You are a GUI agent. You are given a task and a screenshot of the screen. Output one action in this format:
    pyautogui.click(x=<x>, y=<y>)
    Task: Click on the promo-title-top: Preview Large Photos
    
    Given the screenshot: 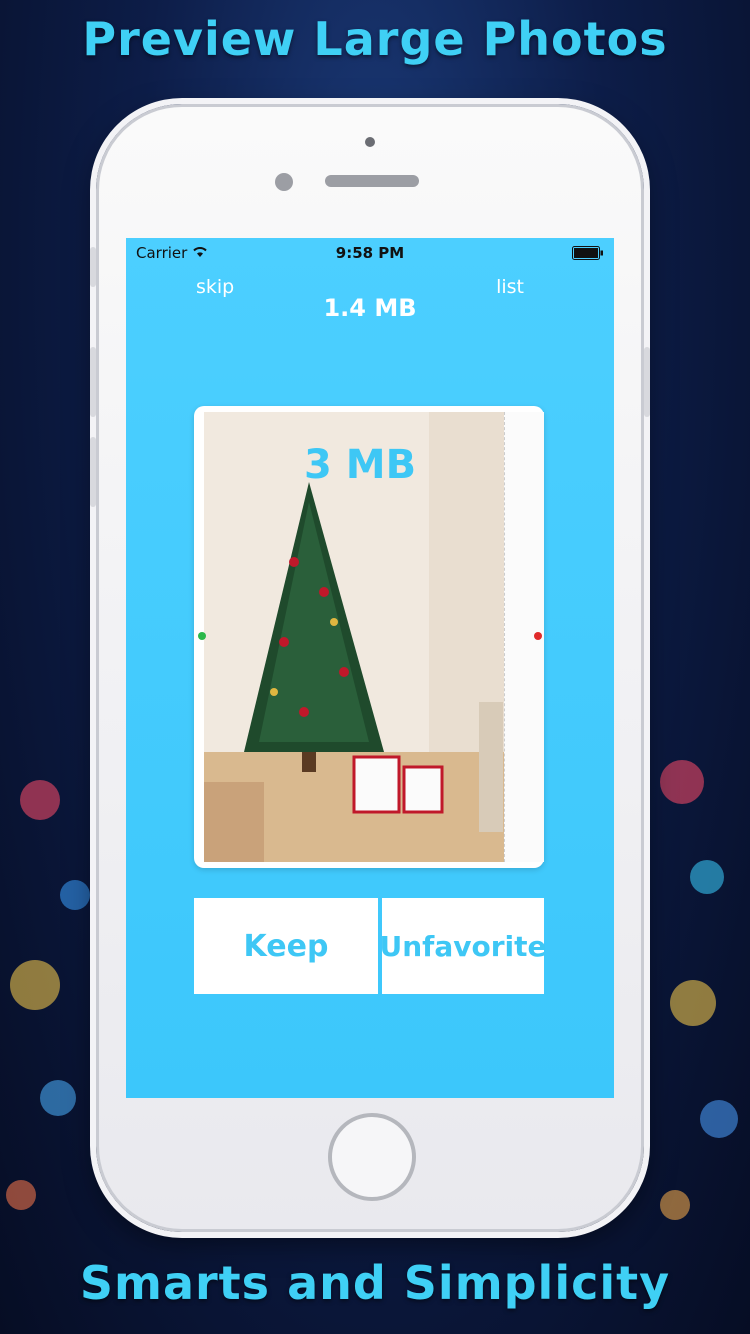 What is the action you would take?
    pyautogui.click(x=375, y=39)
    